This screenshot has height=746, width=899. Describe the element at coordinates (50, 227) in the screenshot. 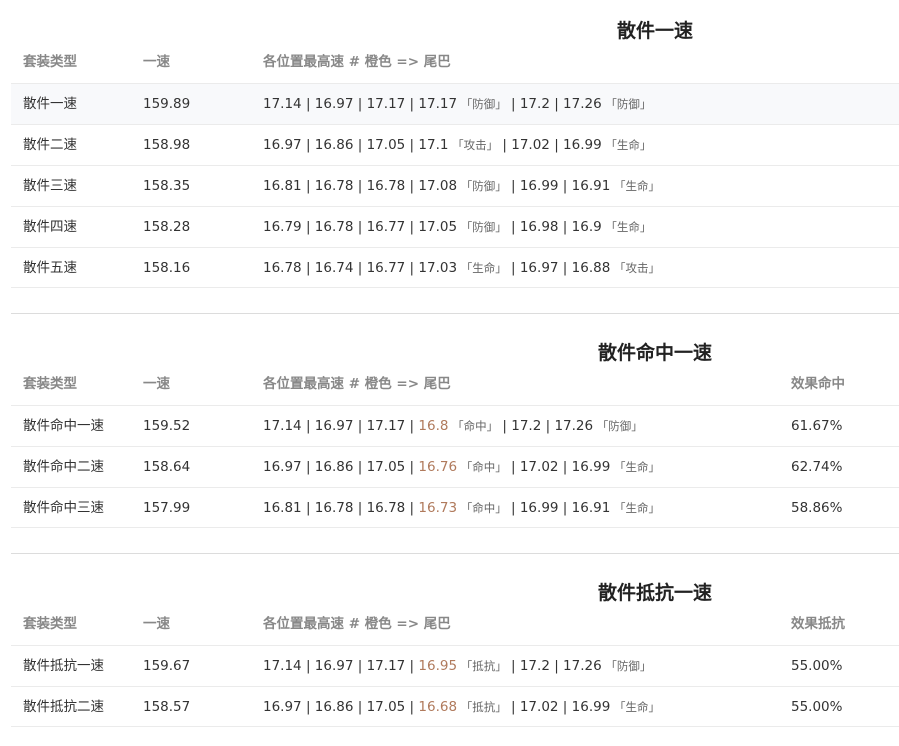

I see `cell-type: 散件四速` at that location.